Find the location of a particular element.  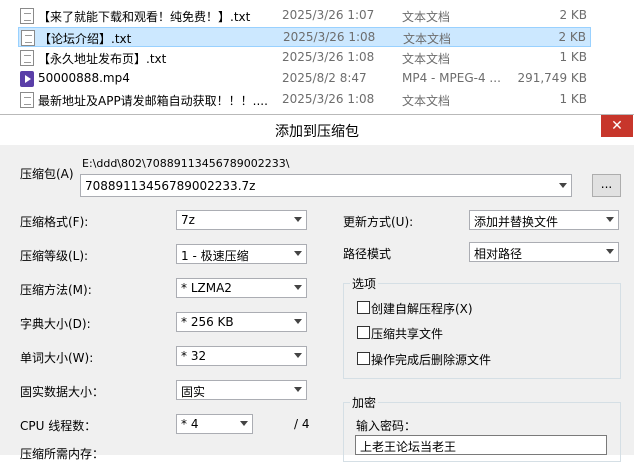

encrypt-title: 加密 is located at coordinates (364, 402).